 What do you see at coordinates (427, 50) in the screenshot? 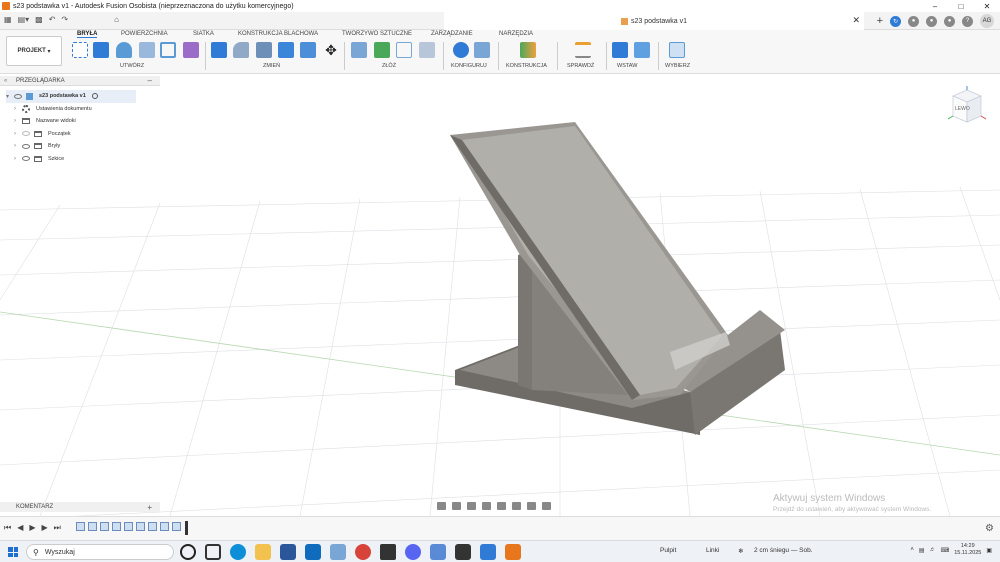
I see `rigid-group-icon` at bounding box center [427, 50].